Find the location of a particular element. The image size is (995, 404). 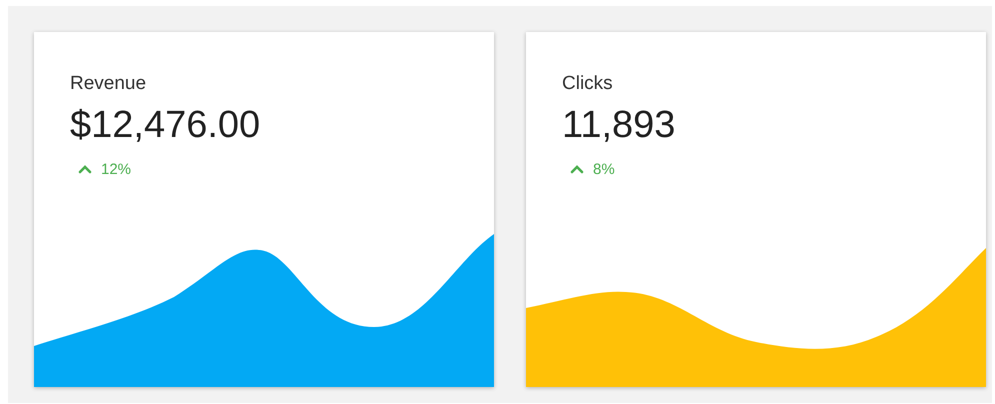

card-title: Clicks is located at coordinates (587, 84).